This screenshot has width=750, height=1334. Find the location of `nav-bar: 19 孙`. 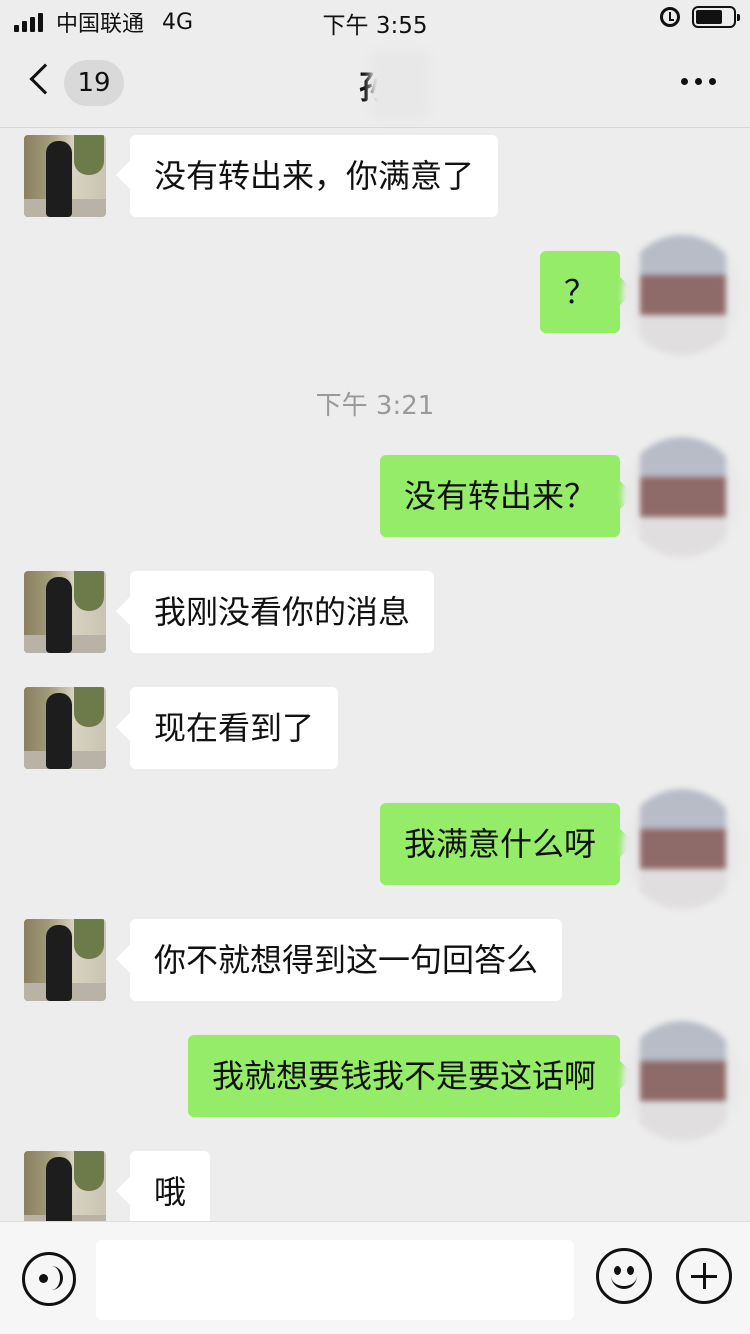

nav-bar: 19 孙 is located at coordinates (375, 84).